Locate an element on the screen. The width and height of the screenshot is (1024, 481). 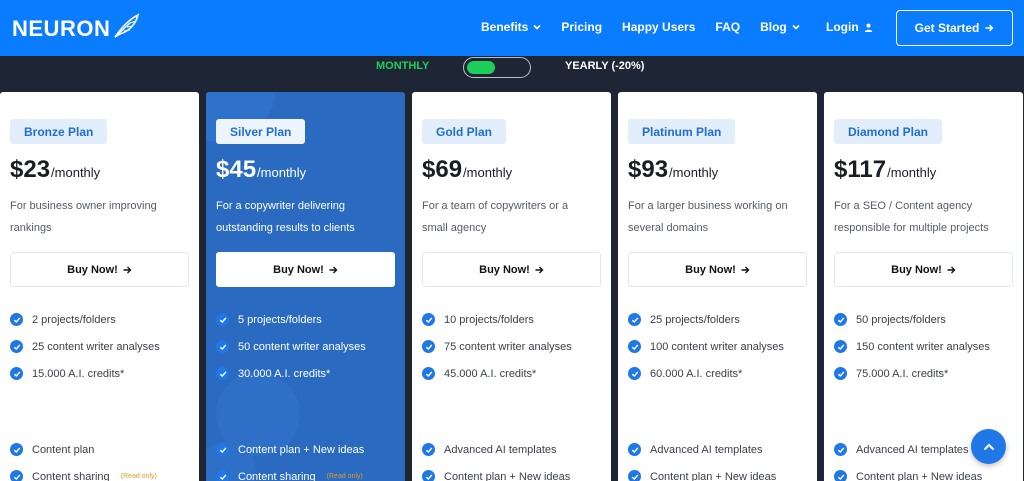
price-amount: $93 is located at coordinates (648, 169).